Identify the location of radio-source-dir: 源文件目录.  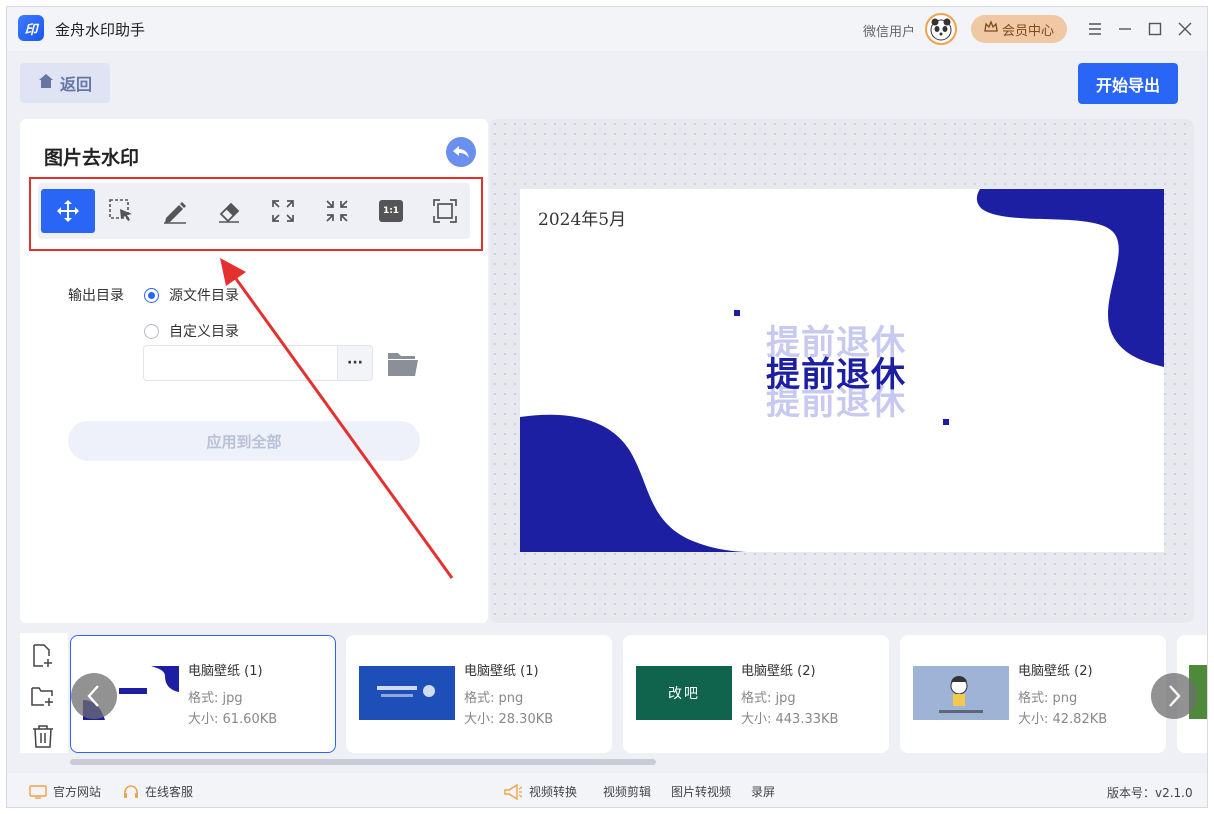
(191, 295).